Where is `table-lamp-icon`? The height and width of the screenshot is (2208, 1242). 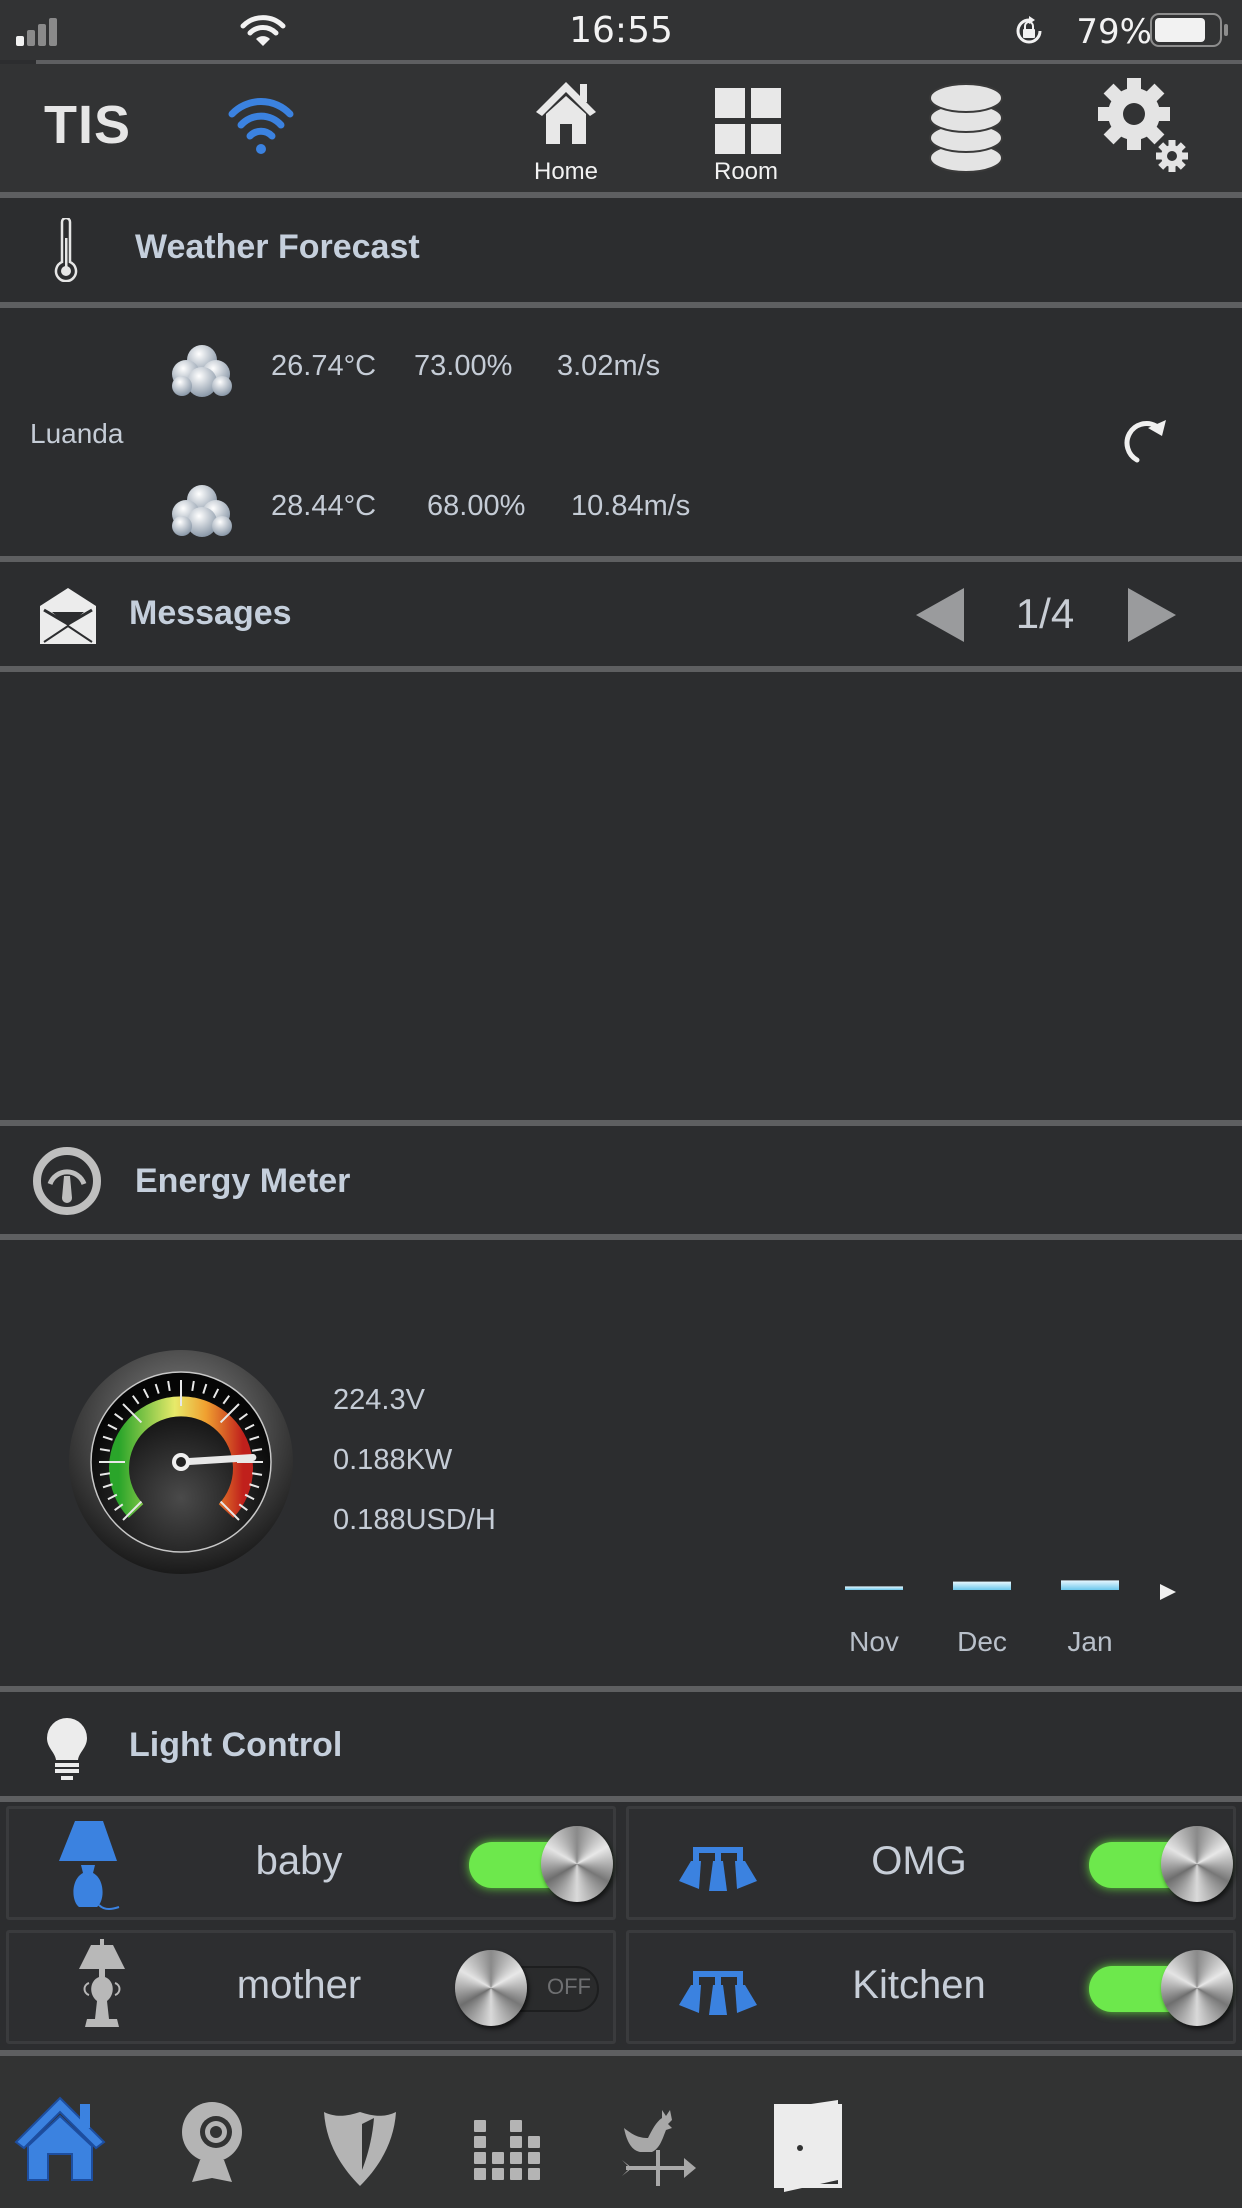 table-lamp-icon is located at coordinates (89, 1865).